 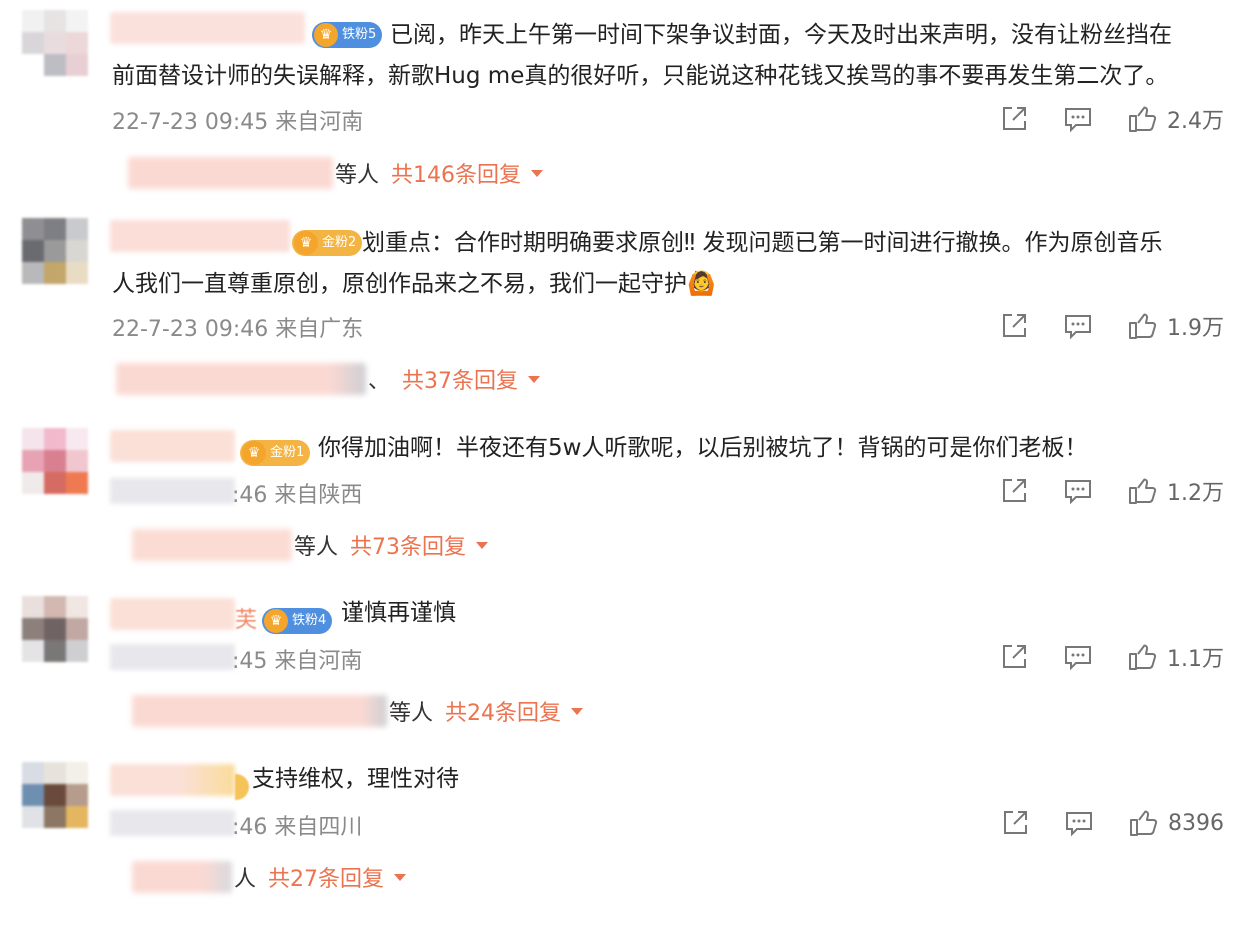 What do you see at coordinates (297, 827) in the screenshot?
I see `comment-meta: :46 来自四川` at bounding box center [297, 827].